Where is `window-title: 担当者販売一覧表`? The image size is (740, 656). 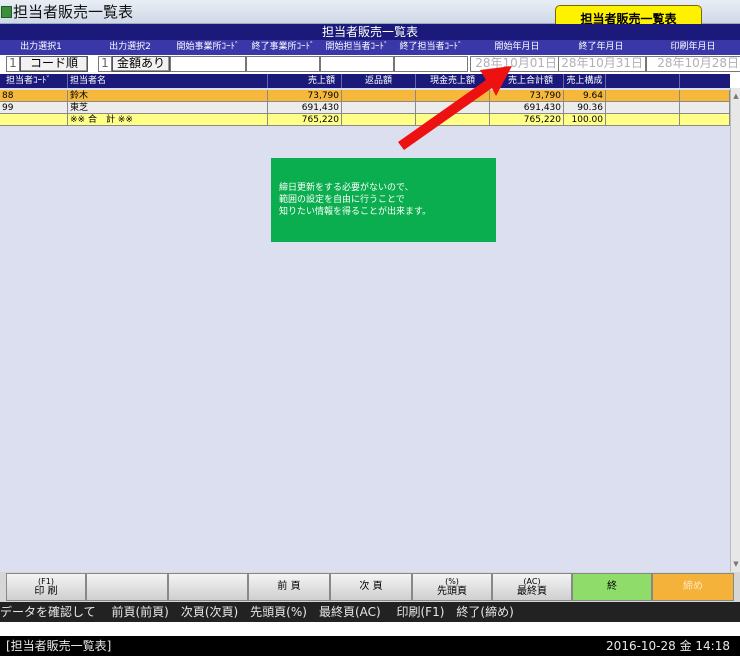
window-title: 担当者販売一覧表 is located at coordinates (73, 12).